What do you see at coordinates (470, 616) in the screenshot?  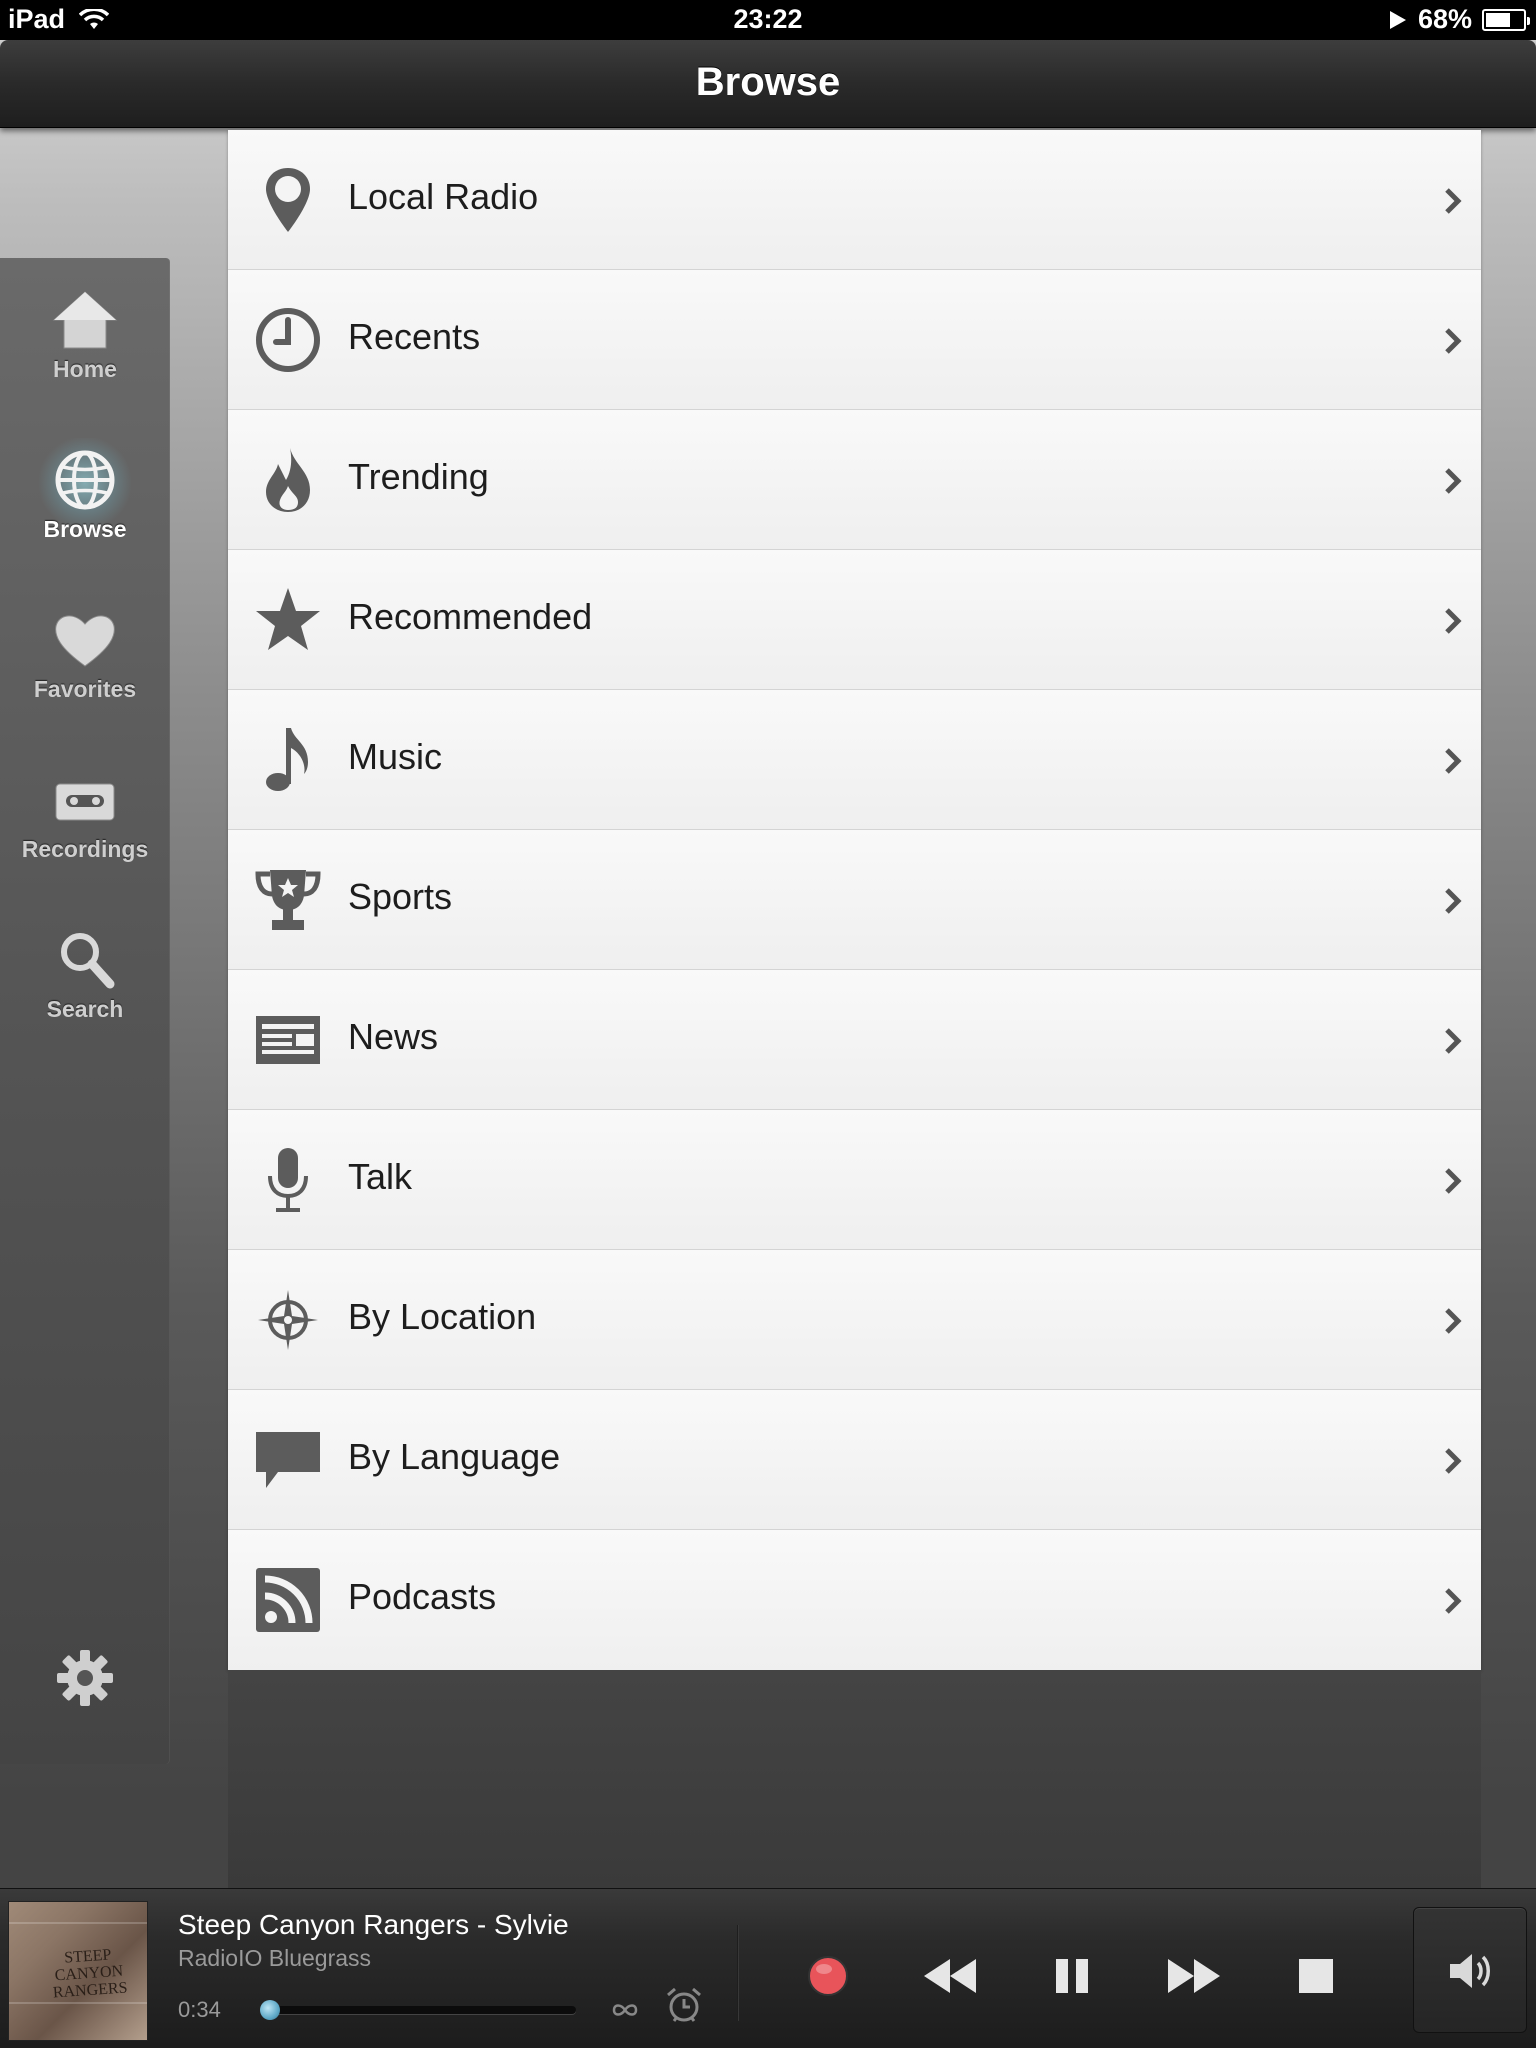 I see `list-item-label: Recommended` at bounding box center [470, 616].